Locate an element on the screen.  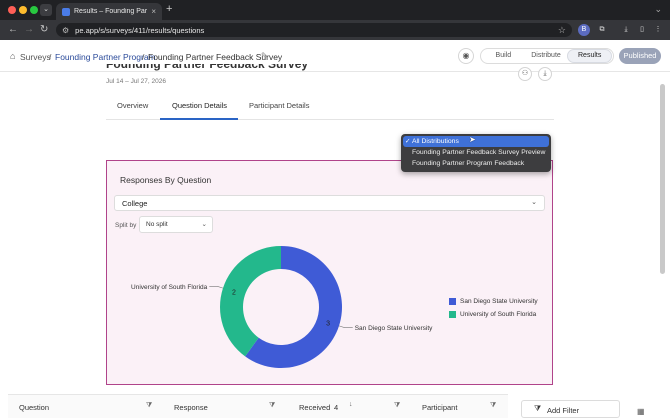
minimize-window-button is located at coordinates (23, 10).